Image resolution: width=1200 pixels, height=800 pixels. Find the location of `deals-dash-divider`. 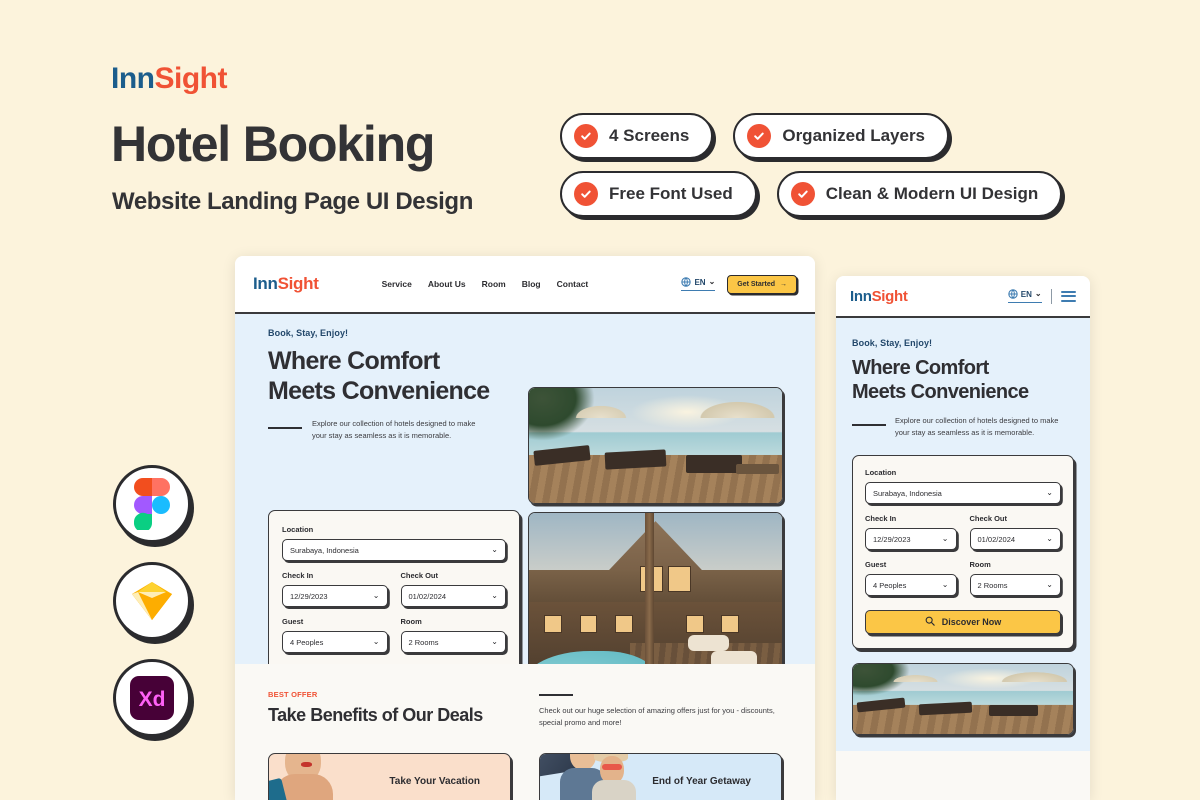

deals-dash-divider is located at coordinates (556, 695).